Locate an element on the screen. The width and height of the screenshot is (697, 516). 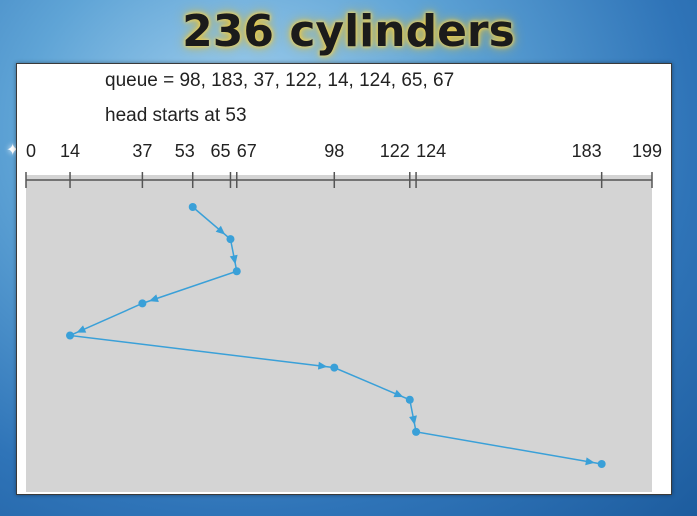
axis-tick-label: 37 is located at coordinates (142, 151).